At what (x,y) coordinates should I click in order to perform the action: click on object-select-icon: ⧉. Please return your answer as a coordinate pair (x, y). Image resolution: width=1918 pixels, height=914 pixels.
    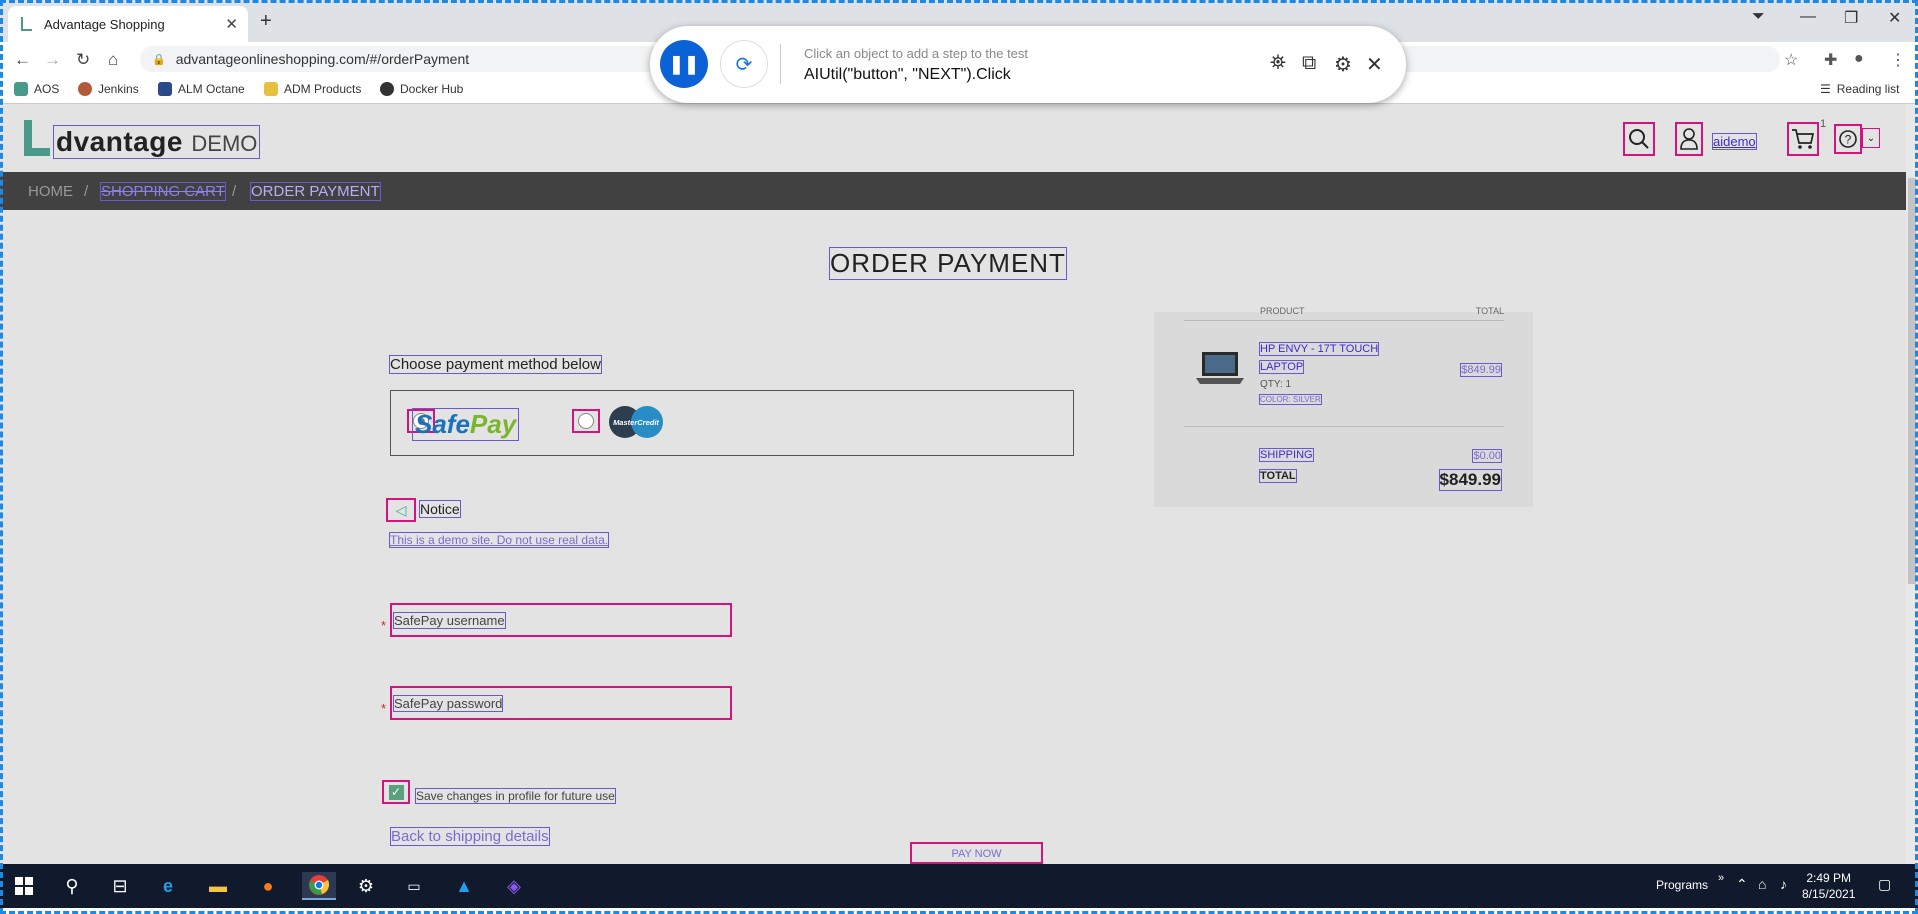
    Looking at the image, I should click on (1309, 63).